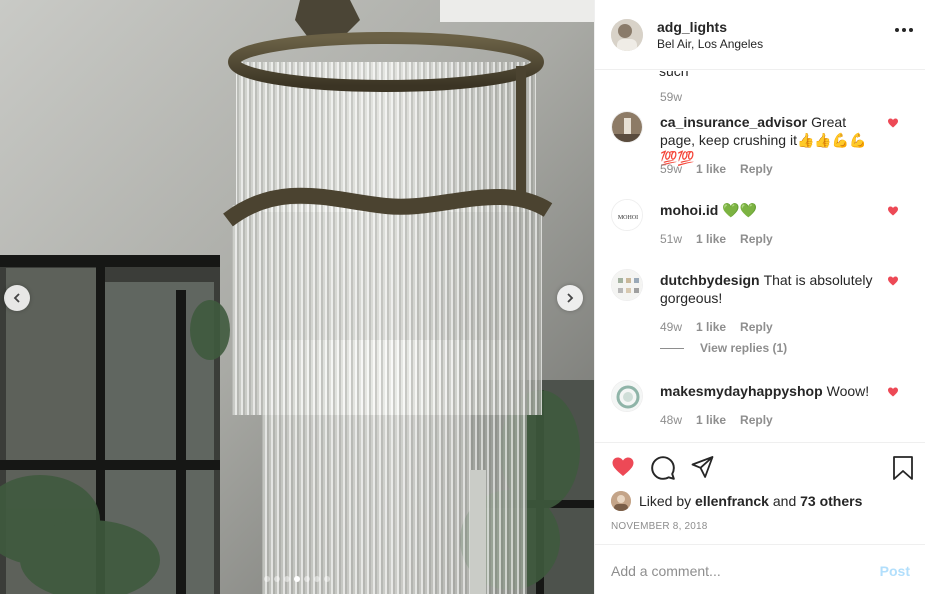 This screenshot has width=925, height=594. I want to click on carousel-prev-button, so click(17, 298).